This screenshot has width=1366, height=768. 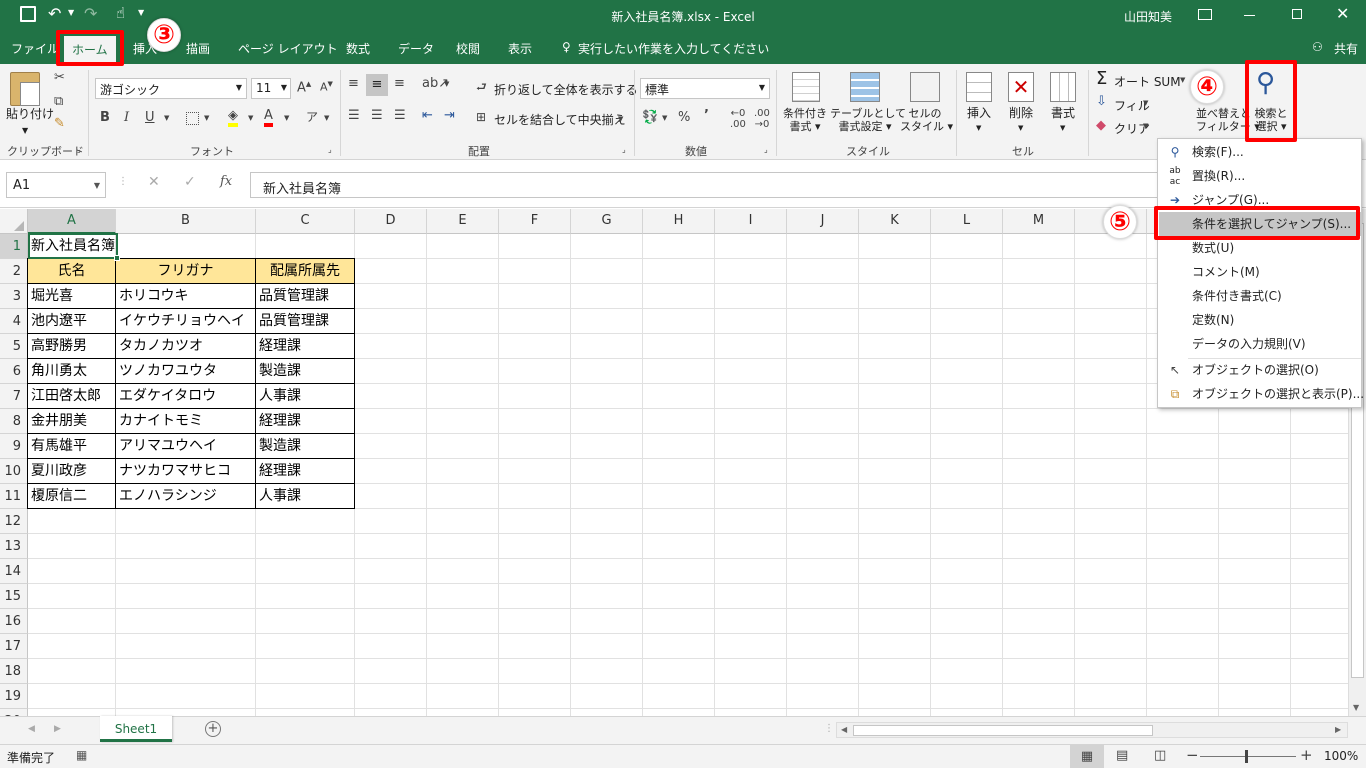 What do you see at coordinates (14, 546) in the screenshot?
I see `row-header-13: 13` at bounding box center [14, 546].